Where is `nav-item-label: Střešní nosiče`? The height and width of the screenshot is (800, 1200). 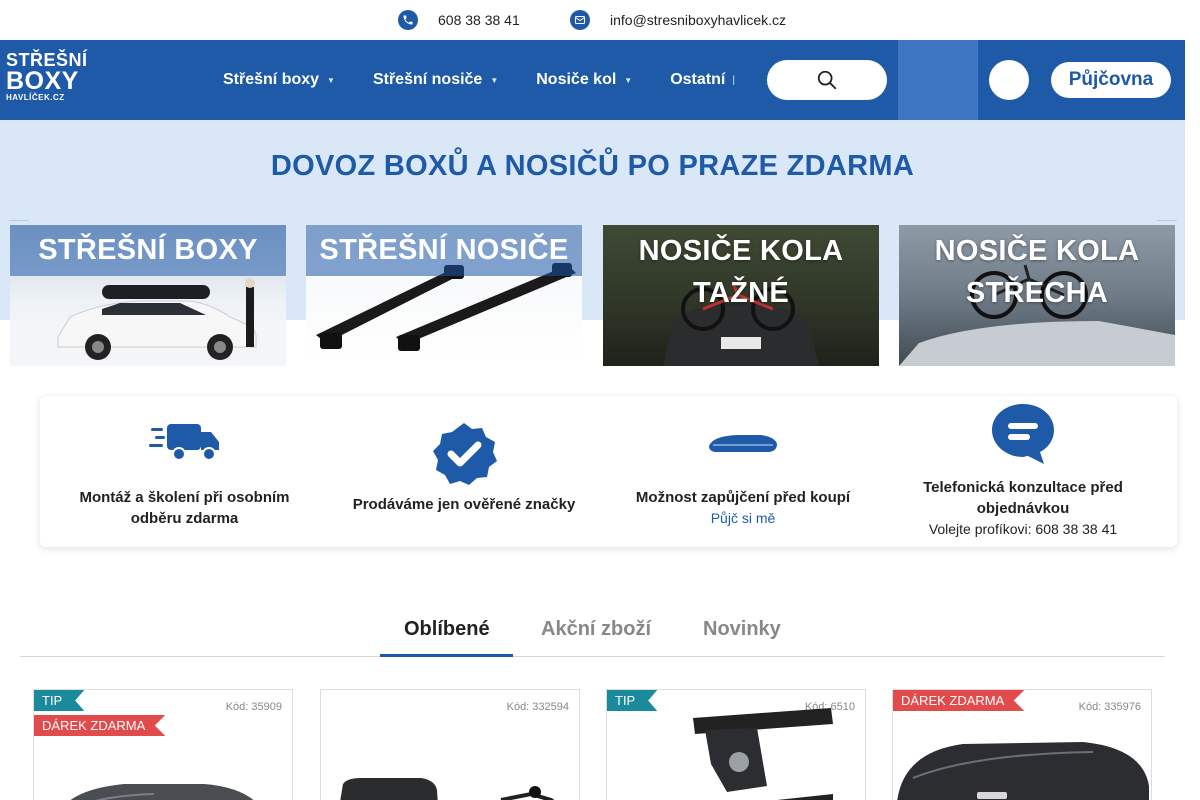
nav-item-label: Střešní nosiče is located at coordinates (427, 79).